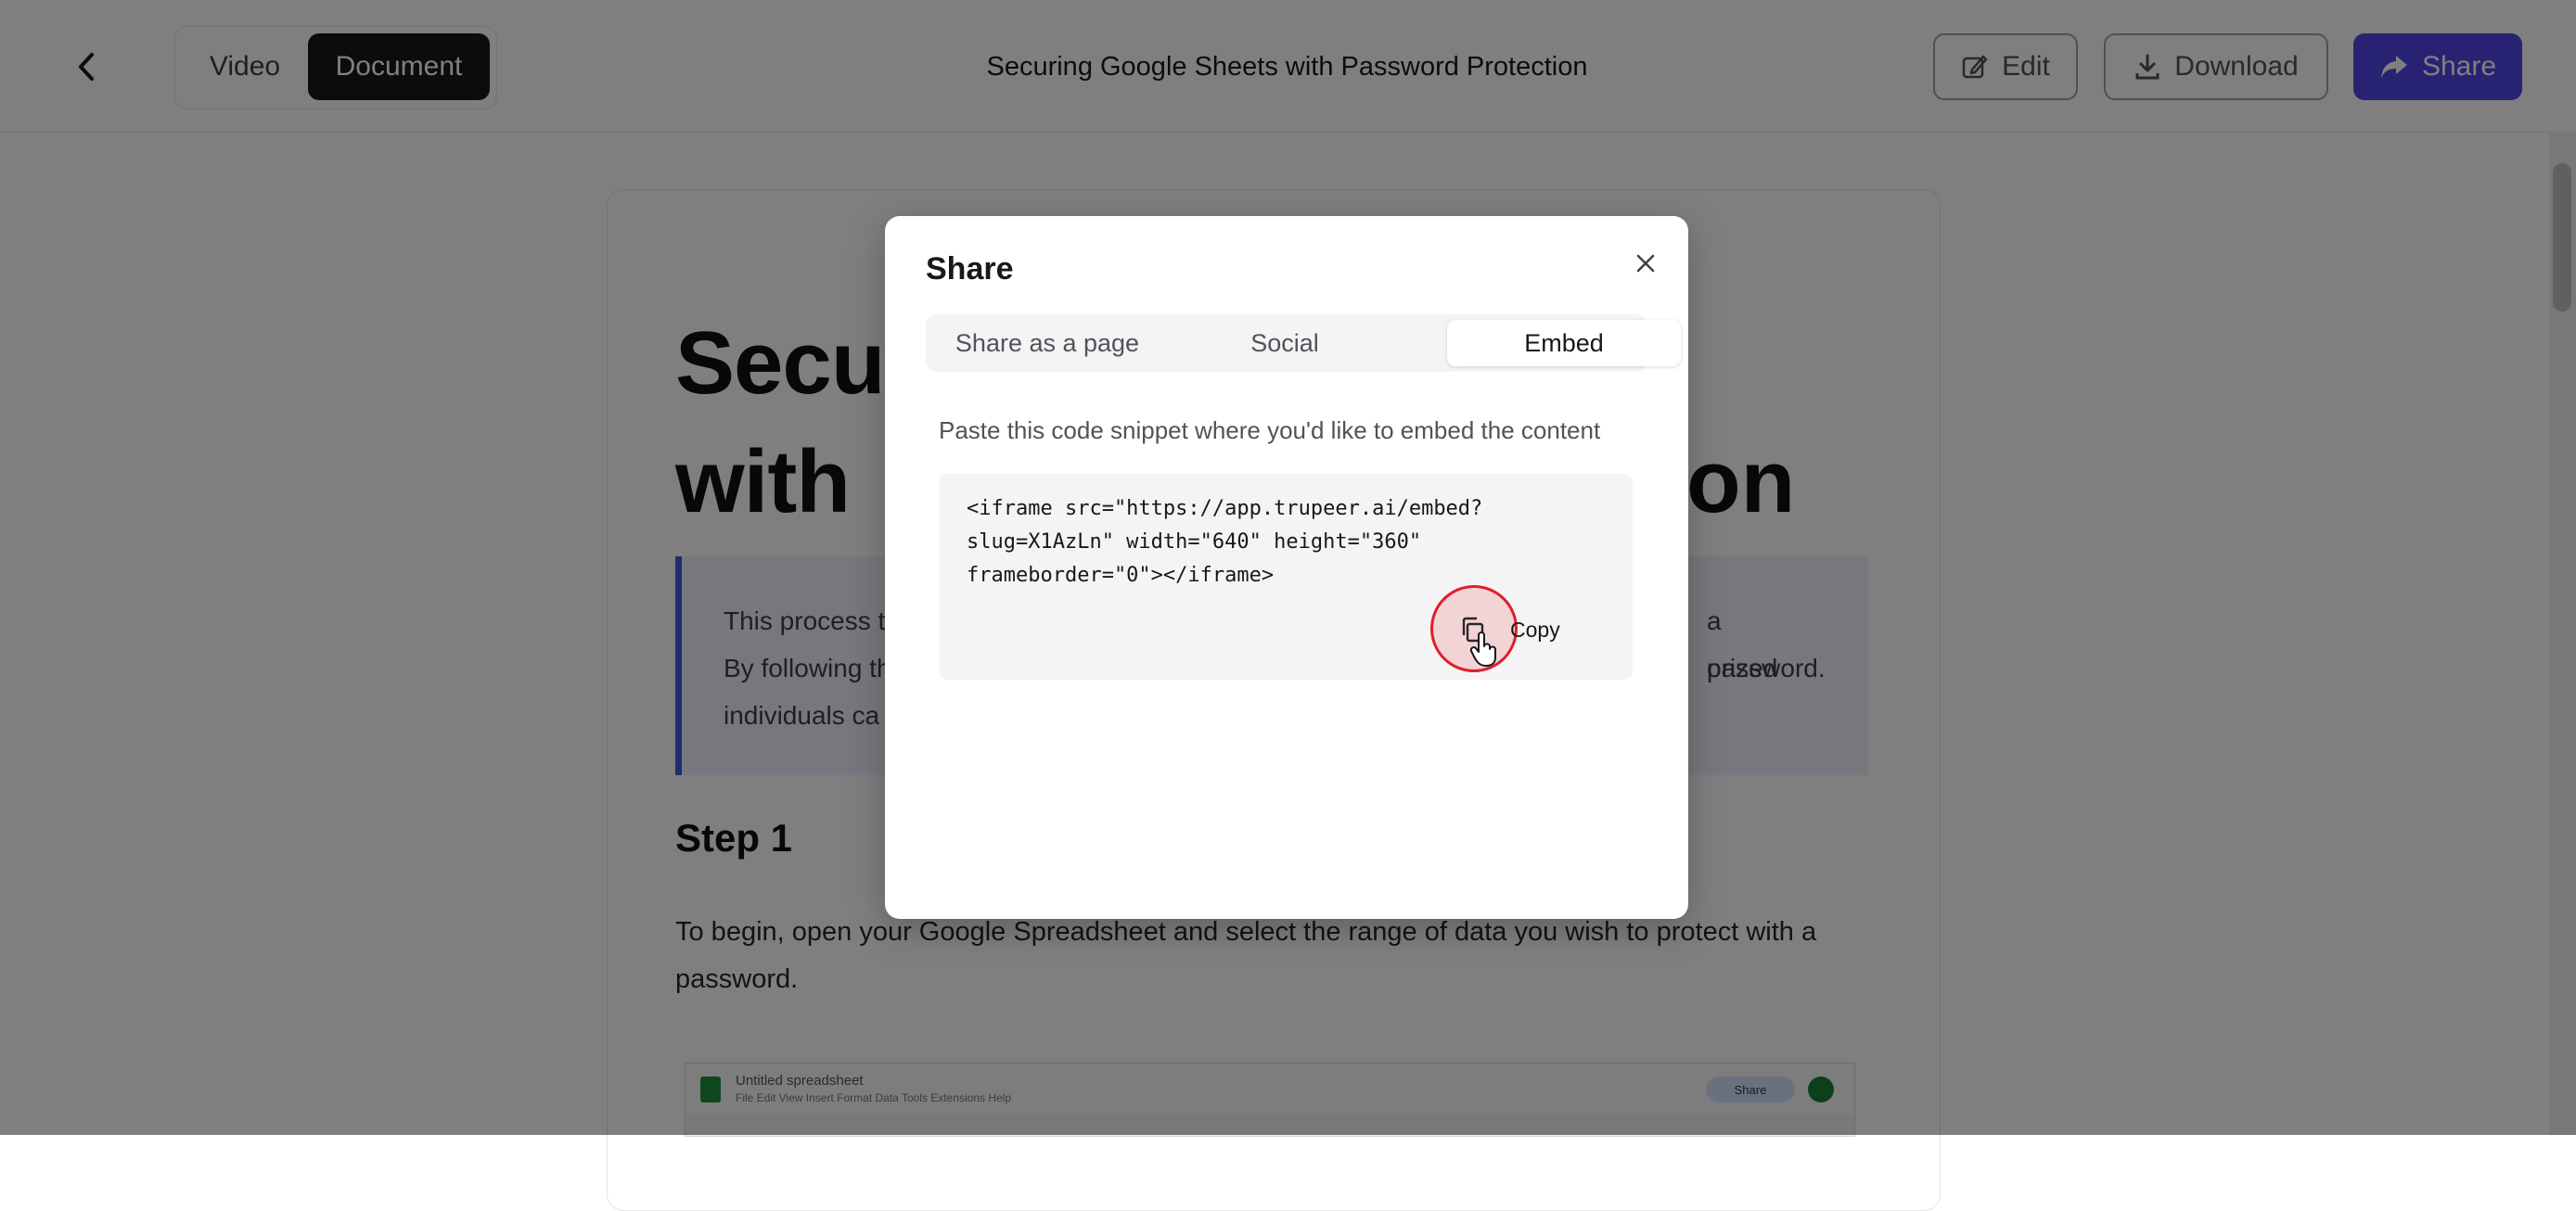 The height and width of the screenshot is (1211, 2576). I want to click on code-line: frameborder="0"></iframe>, so click(1121, 575).